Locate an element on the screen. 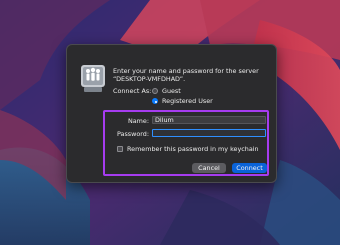 The width and height of the screenshot is (340, 245). password-label: Password: is located at coordinates (132, 134).